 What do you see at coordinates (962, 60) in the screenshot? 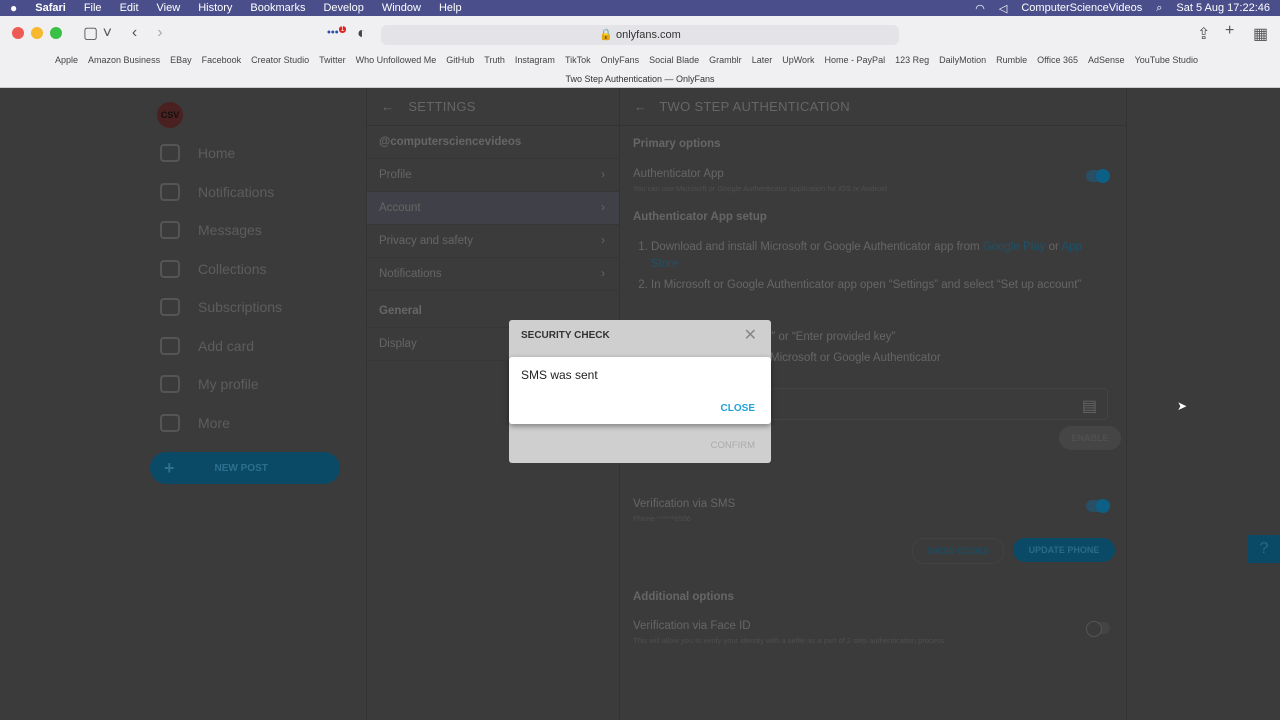
I see `bookmark-item: DailyMotion` at bounding box center [962, 60].